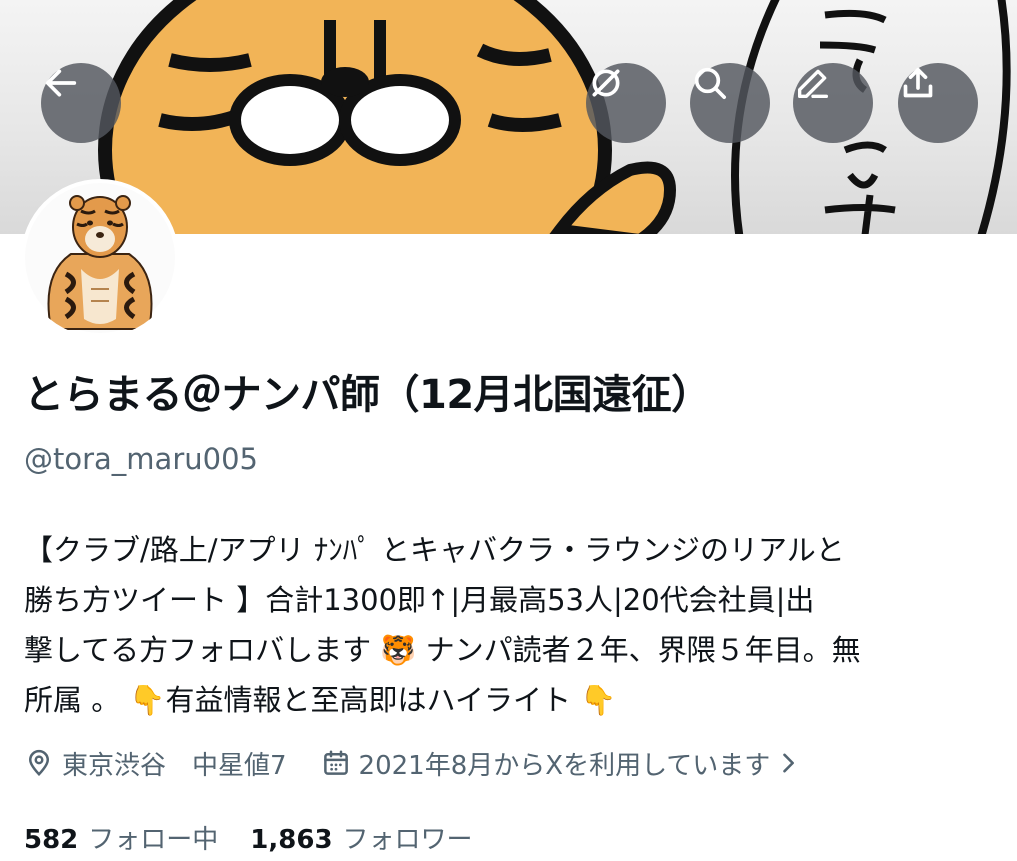  What do you see at coordinates (833, 103) in the screenshot?
I see `edit-button` at bounding box center [833, 103].